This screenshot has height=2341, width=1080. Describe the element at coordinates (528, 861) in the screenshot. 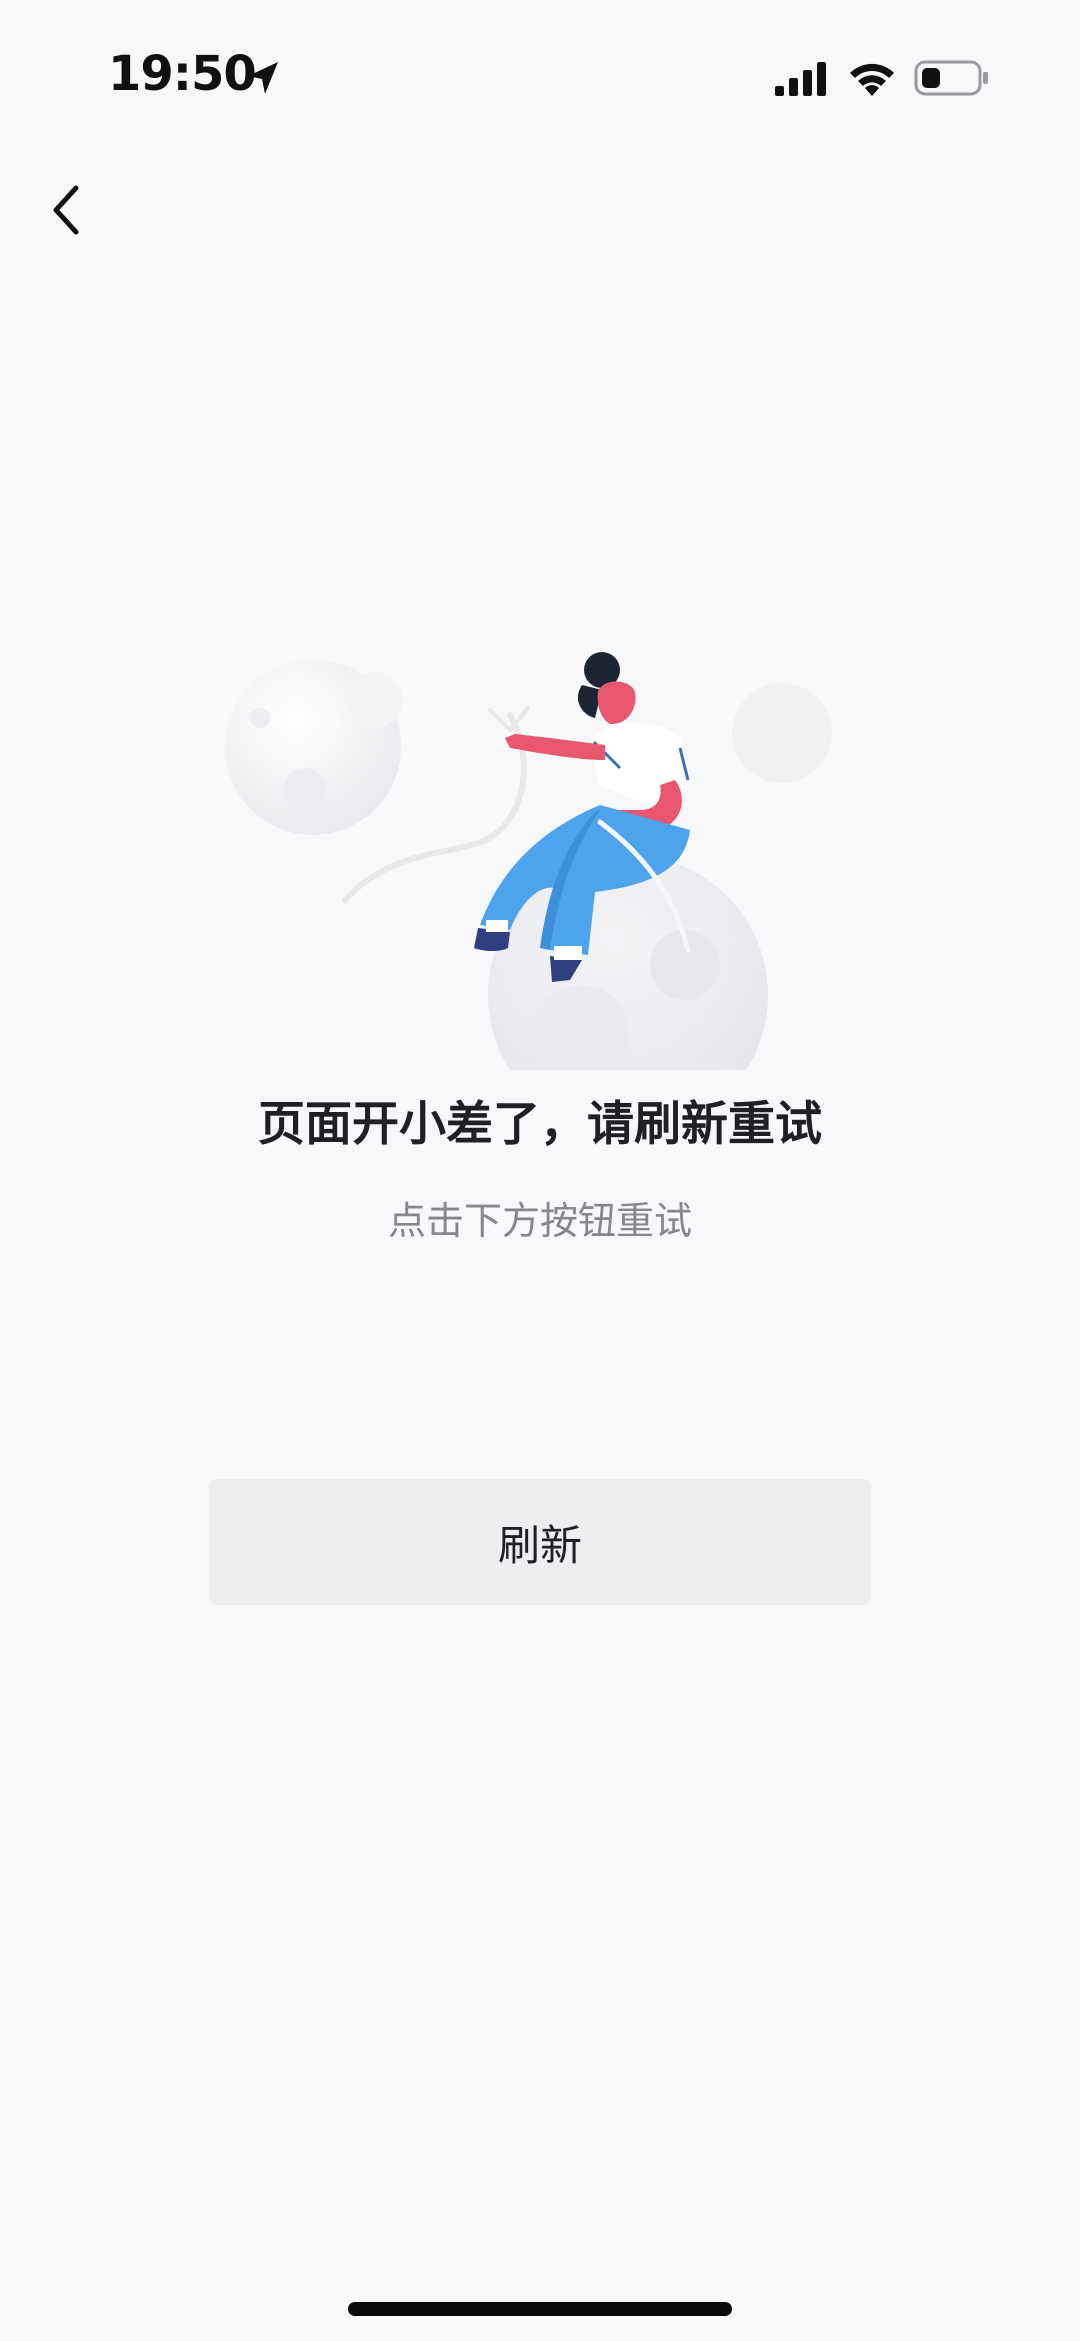

I see `error-illustration` at that location.